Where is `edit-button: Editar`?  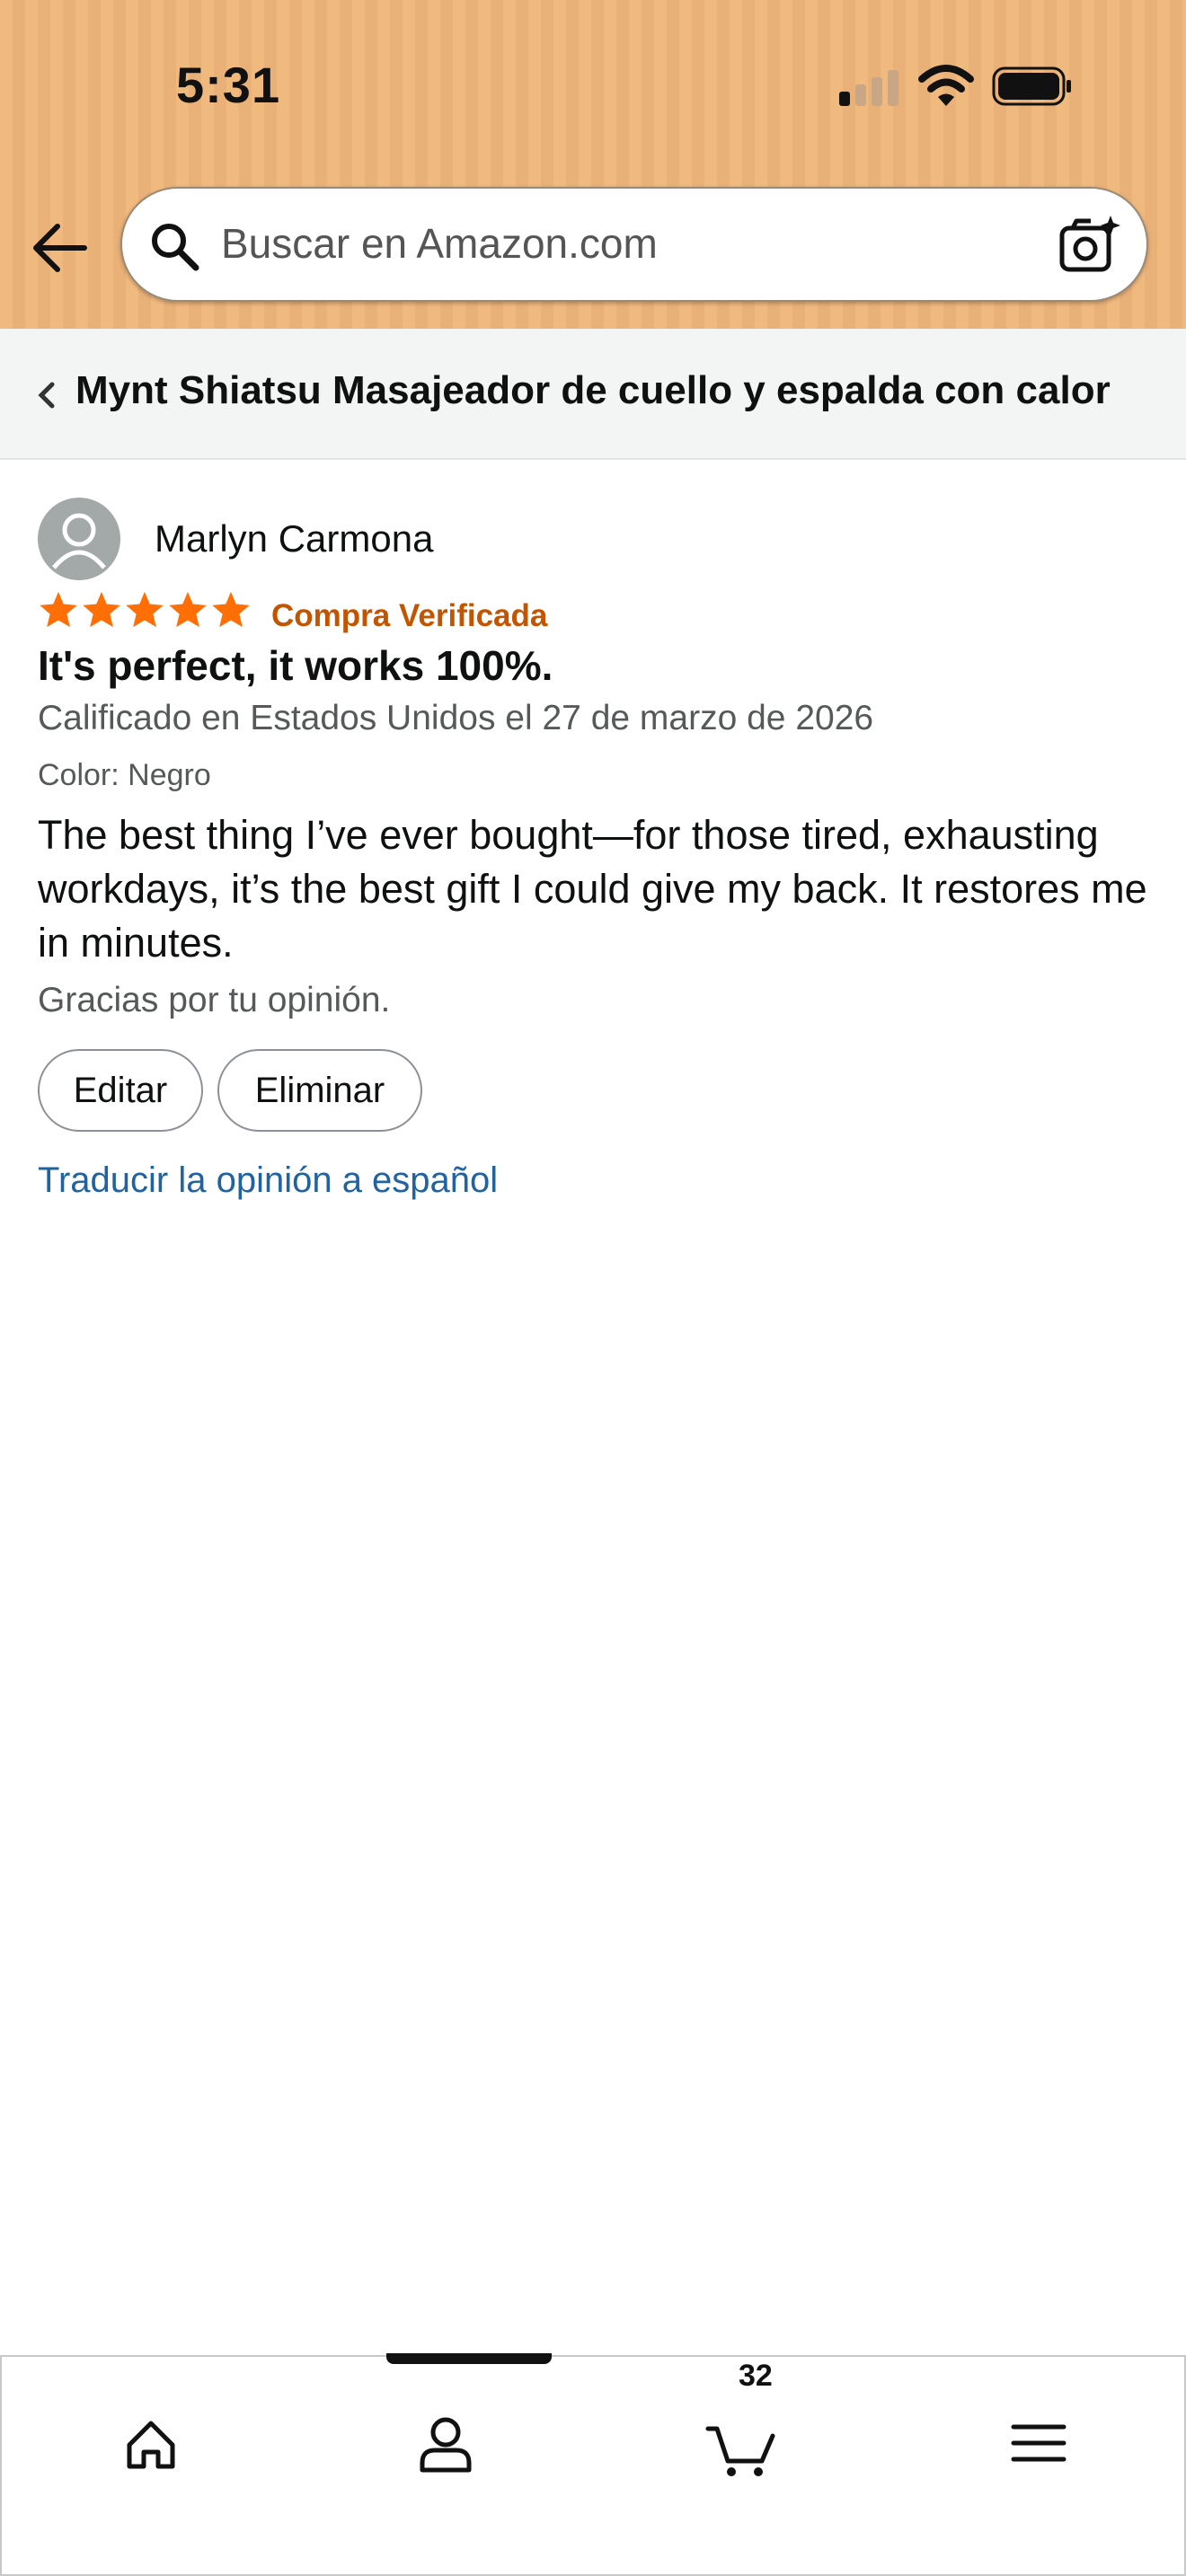 edit-button: Editar is located at coordinates (120, 1090).